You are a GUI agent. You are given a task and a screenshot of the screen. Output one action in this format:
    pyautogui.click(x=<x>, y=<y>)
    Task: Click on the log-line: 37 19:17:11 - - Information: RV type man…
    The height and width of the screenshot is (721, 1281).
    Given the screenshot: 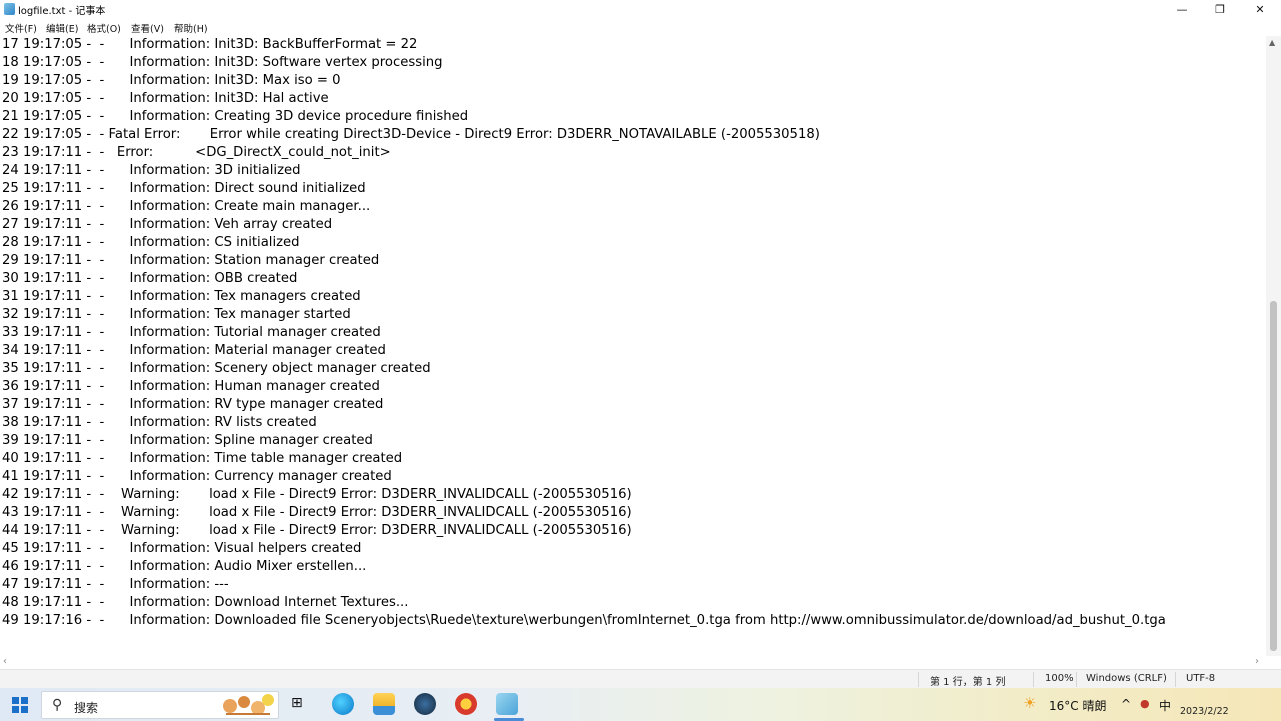 What is the action you would take?
    pyautogui.click(x=193, y=404)
    